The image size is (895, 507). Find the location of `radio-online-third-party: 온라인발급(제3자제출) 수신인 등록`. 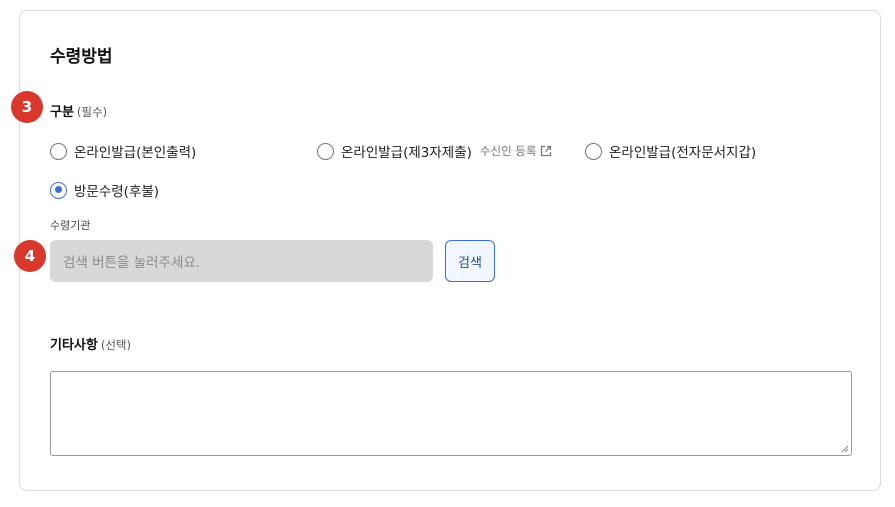

radio-online-third-party: 온라인발급(제3자제출) 수신인 등록 is located at coordinates (434, 151).